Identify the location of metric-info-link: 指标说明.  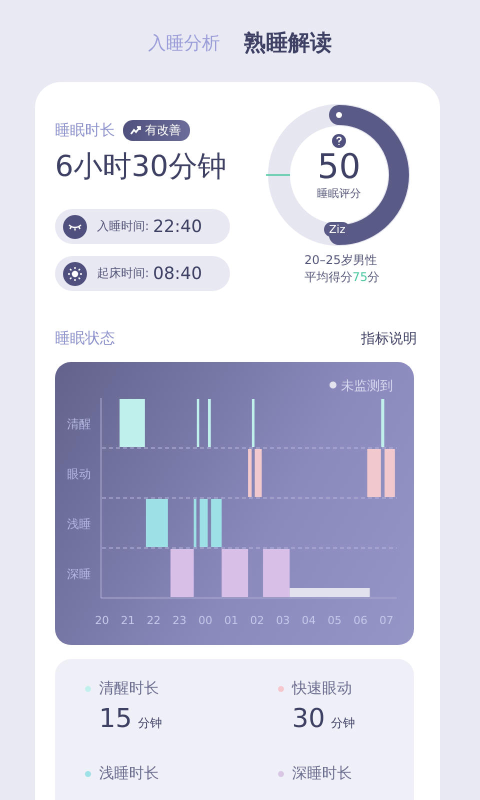
(389, 339).